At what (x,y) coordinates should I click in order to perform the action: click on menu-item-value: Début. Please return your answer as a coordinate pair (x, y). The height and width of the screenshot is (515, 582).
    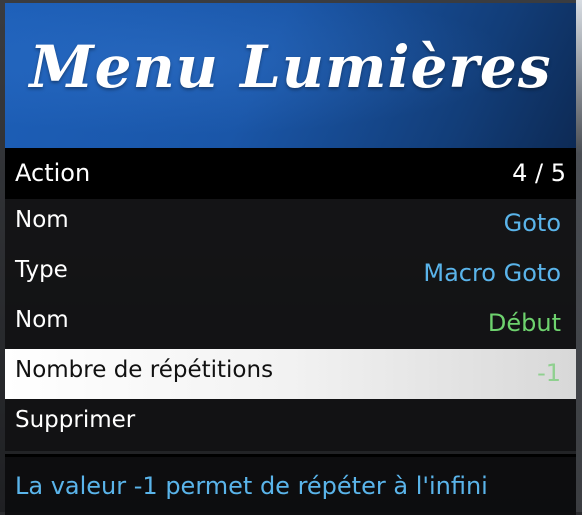
    Looking at the image, I should click on (524, 323).